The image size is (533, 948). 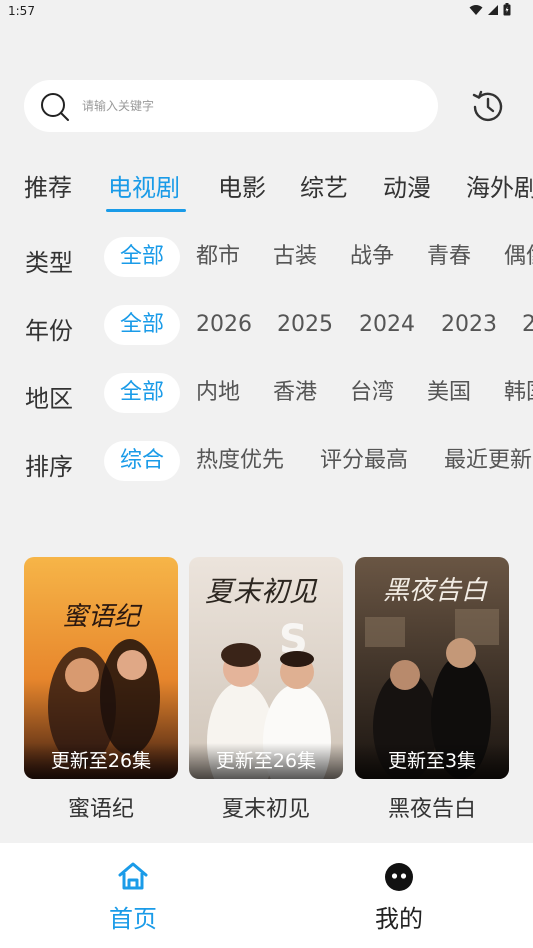 What do you see at coordinates (101, 668) in the screenshot?
I see `poster-image: 蜜语纪 更新至26集` at bounding box center [101, 668].